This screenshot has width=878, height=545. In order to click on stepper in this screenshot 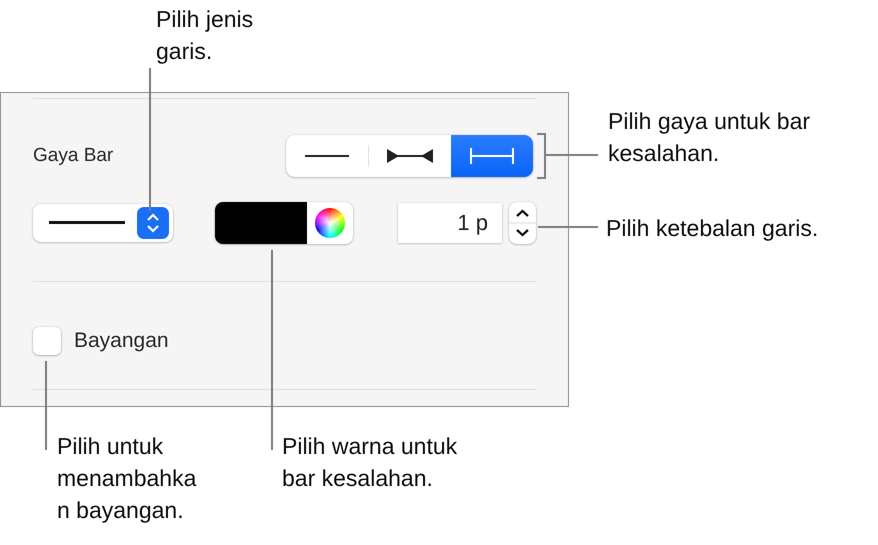, I will do `click(522, 223)`.